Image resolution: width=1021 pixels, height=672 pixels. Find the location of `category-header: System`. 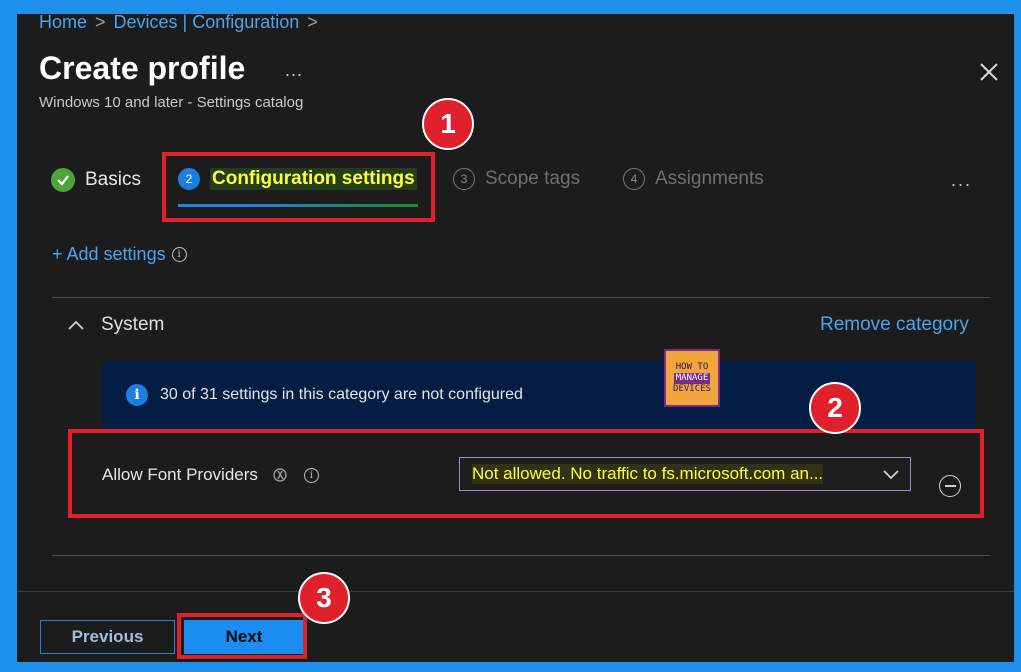

category-header: System is located at coordinates (115, 325).